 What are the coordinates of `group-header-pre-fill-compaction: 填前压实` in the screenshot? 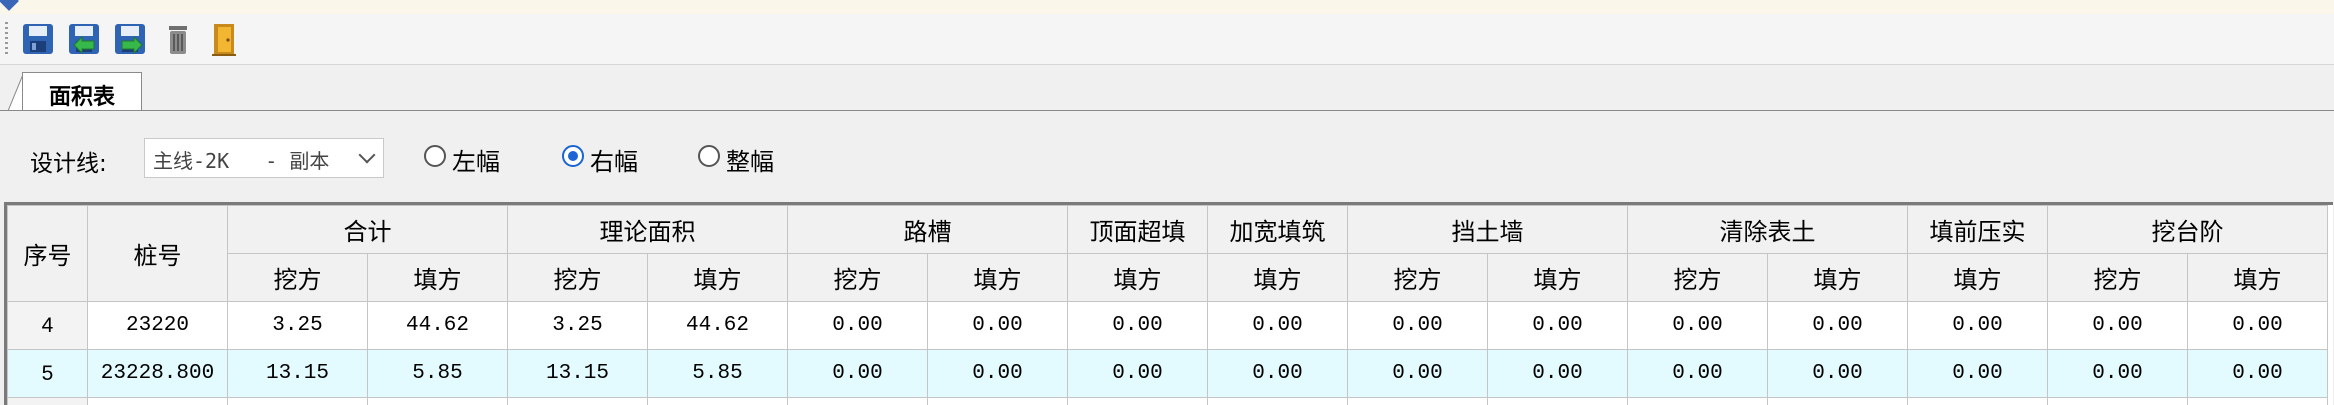 It's located at (1978, 230).